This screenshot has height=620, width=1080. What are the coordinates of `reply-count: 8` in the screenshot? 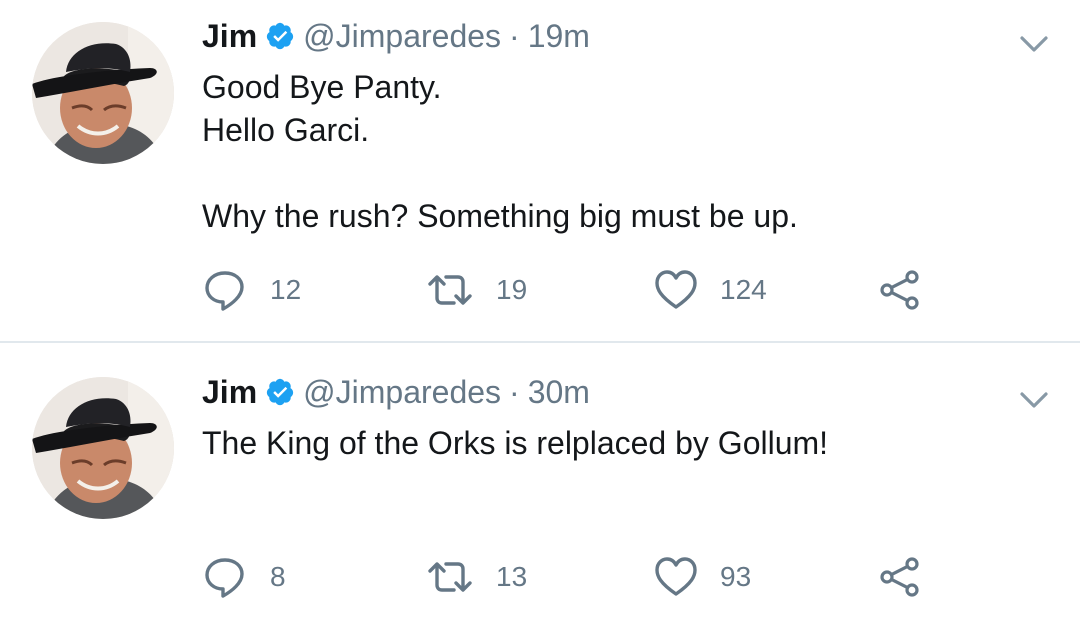 It's located at (278, 576).